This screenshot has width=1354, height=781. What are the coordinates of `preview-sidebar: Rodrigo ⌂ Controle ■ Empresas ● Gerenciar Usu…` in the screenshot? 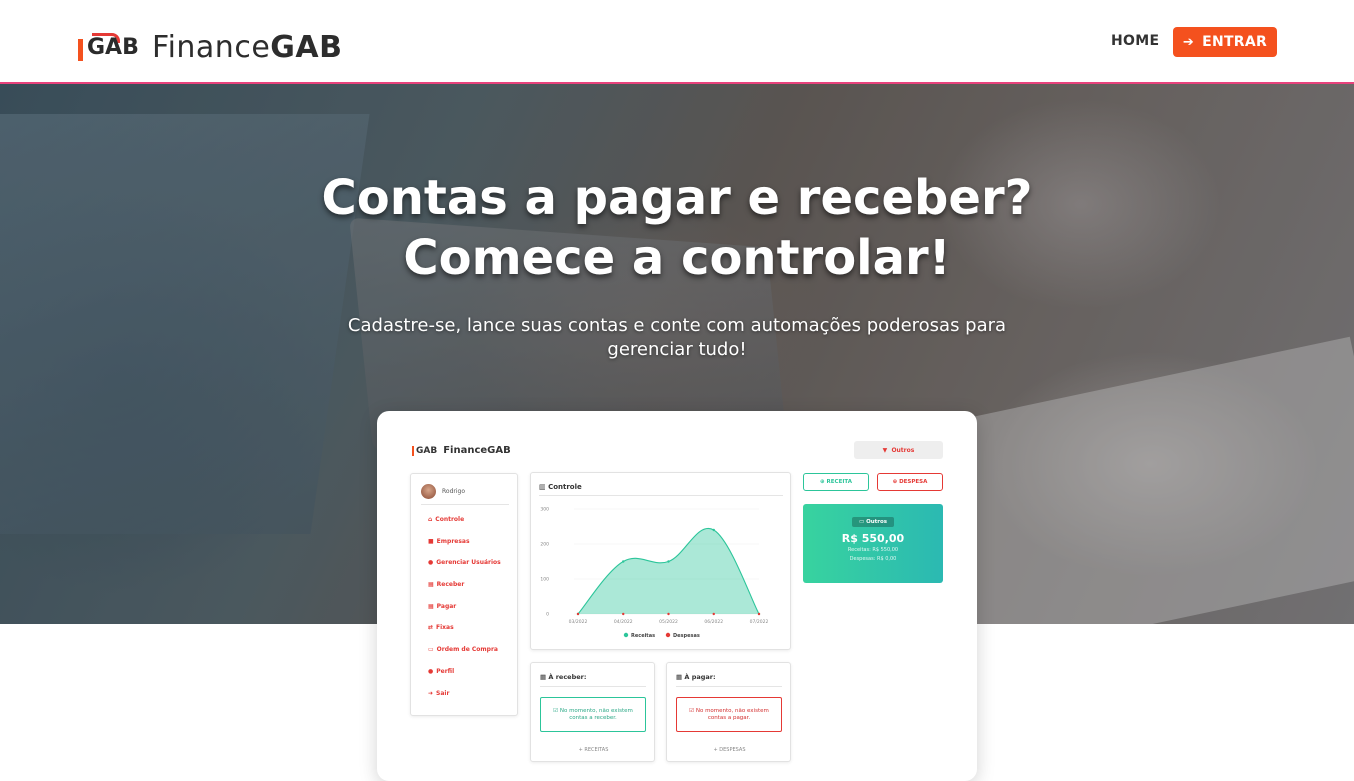 It's located at (464, 594).